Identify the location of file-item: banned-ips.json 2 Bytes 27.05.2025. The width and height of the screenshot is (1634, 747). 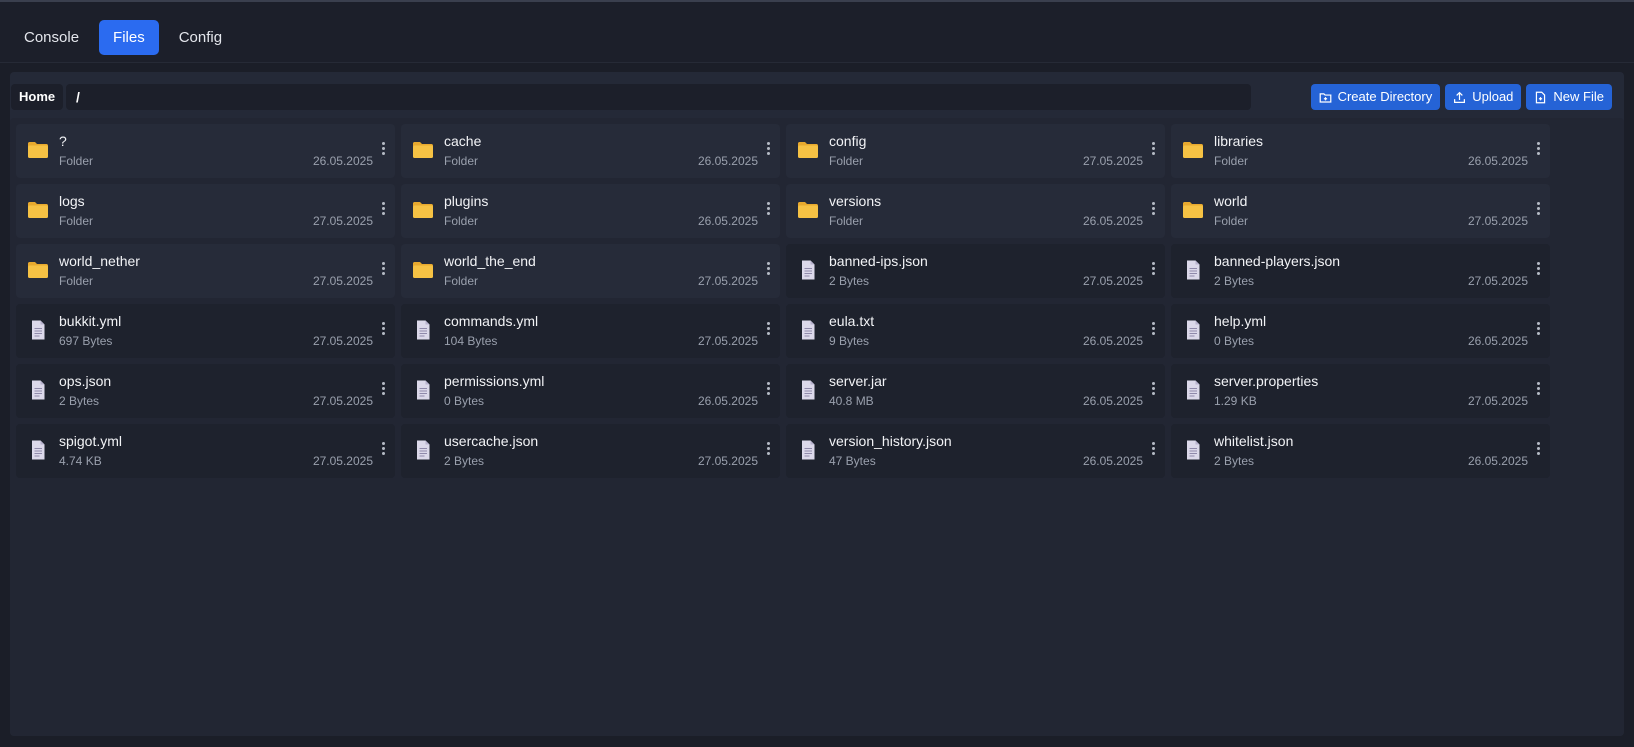
(975, 271).